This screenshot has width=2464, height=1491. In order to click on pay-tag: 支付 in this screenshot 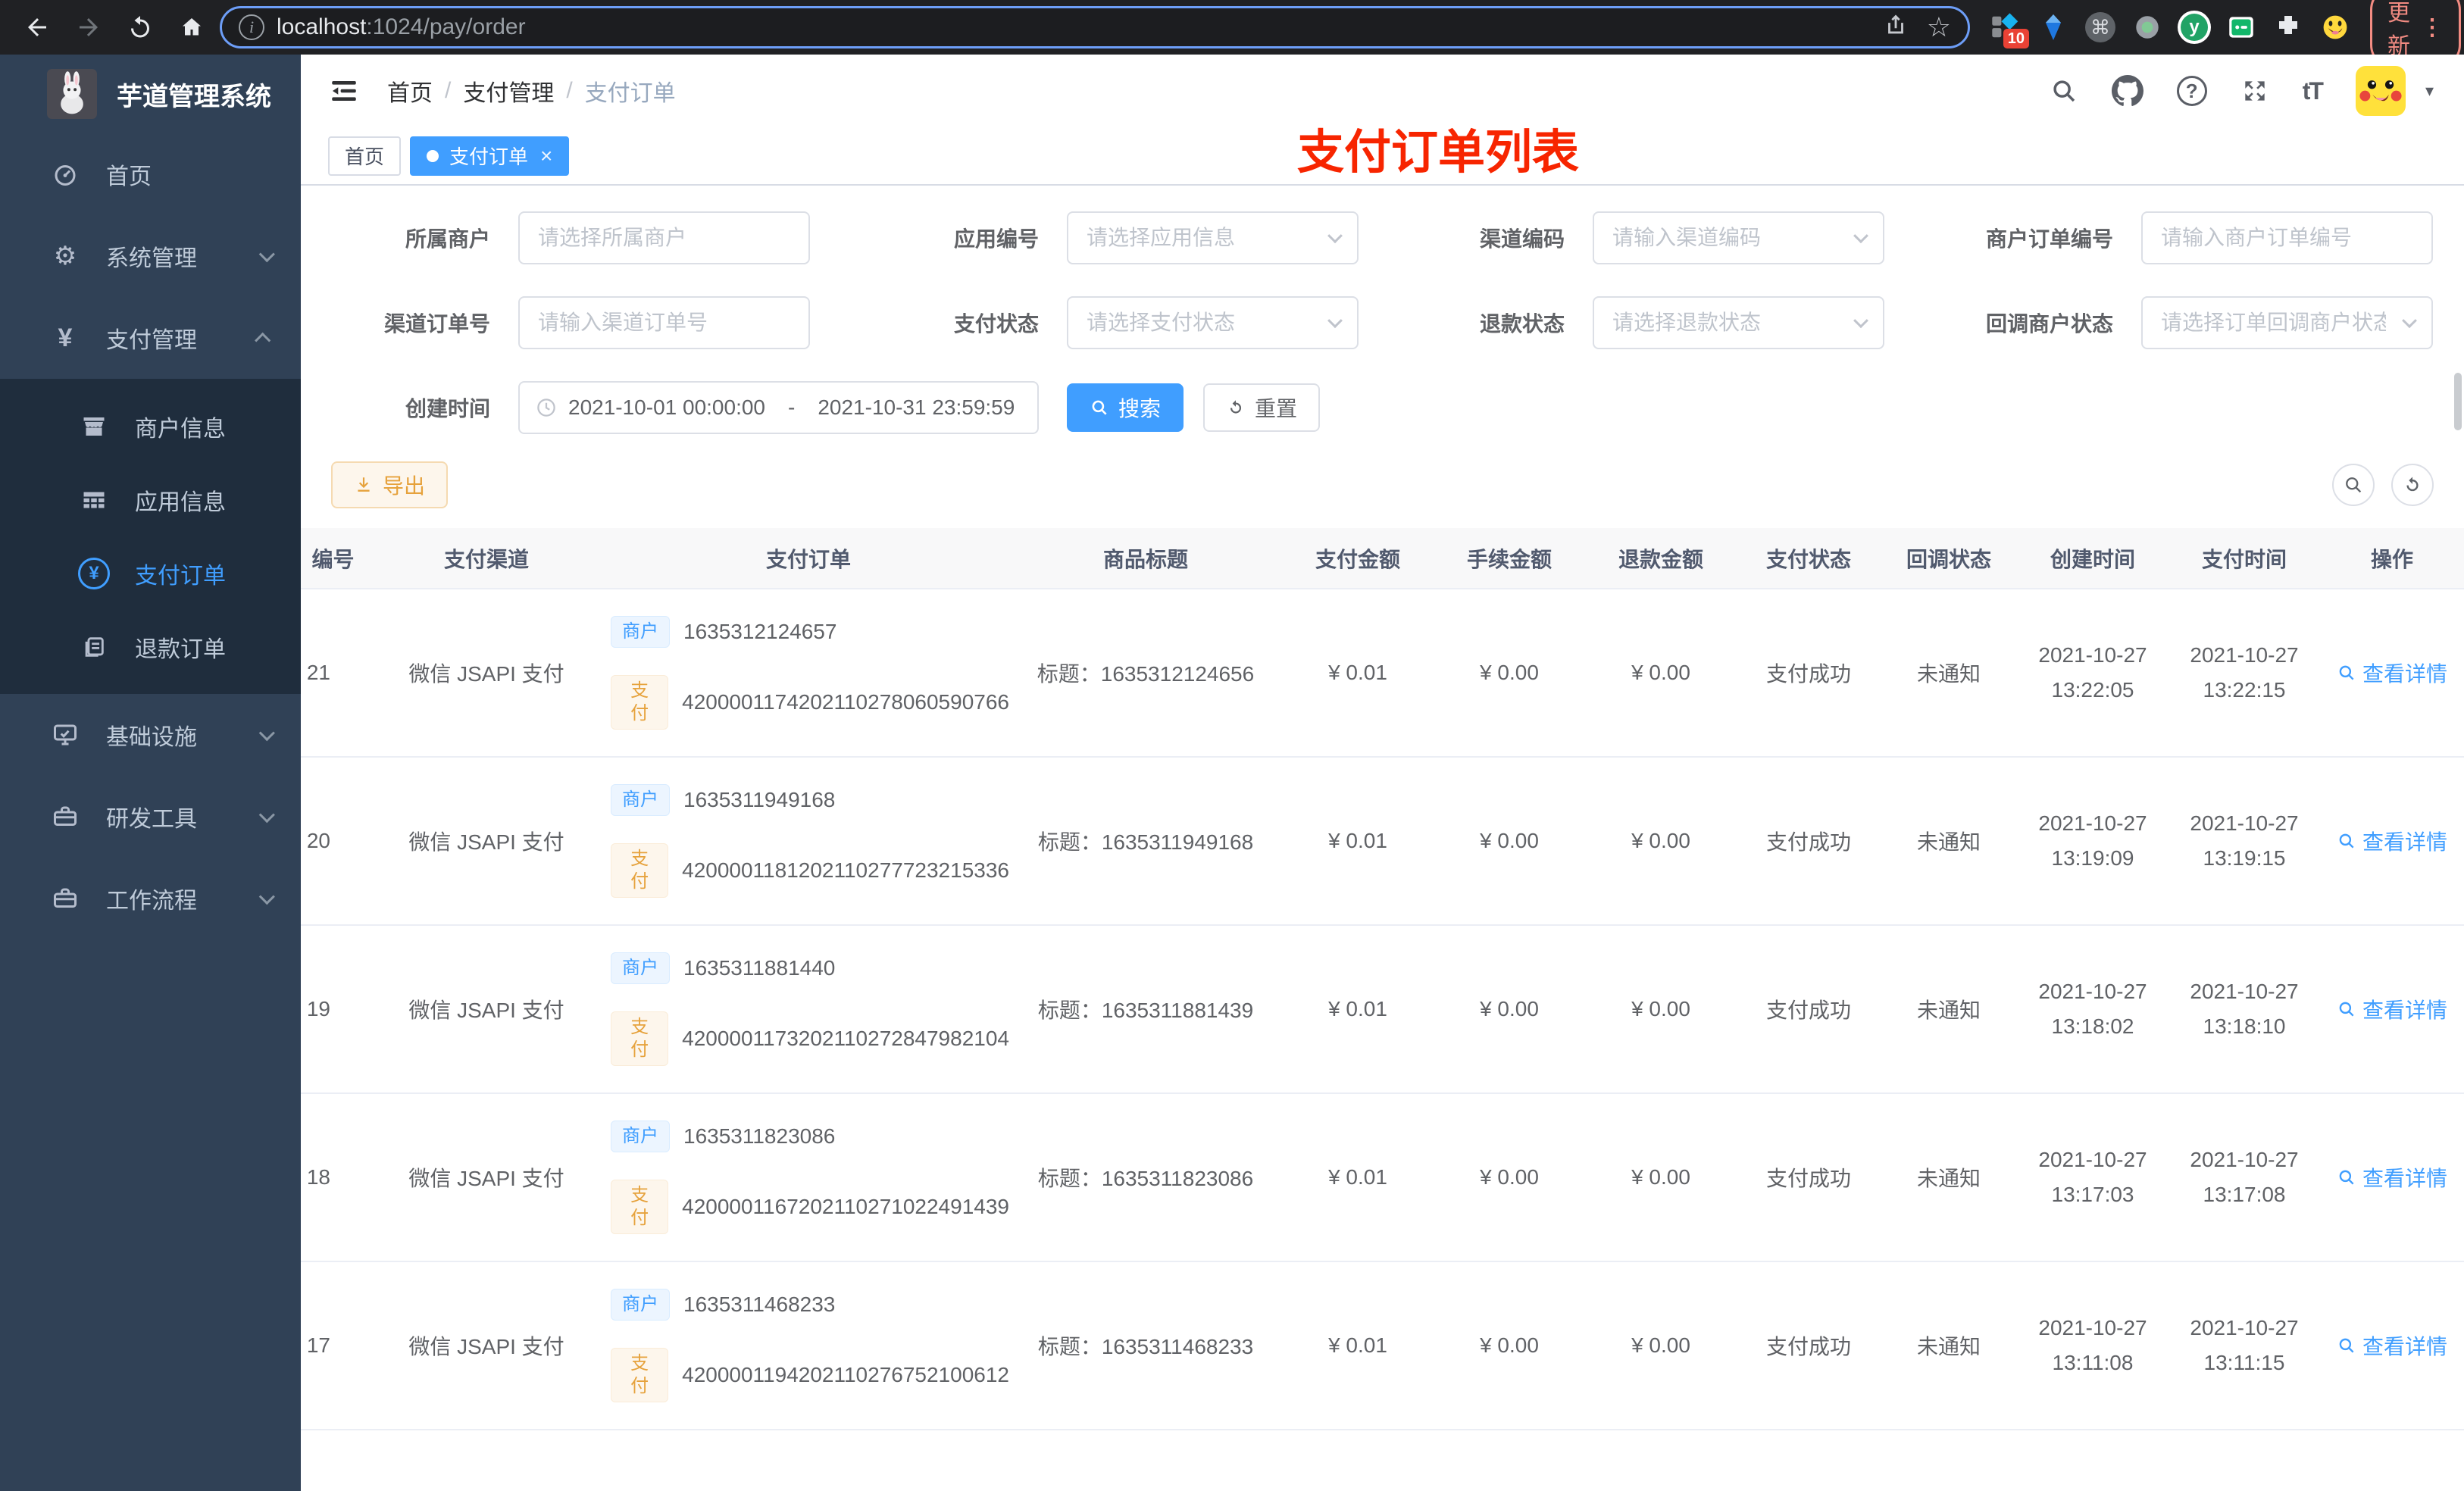, I will do `click(640, 1375)`.